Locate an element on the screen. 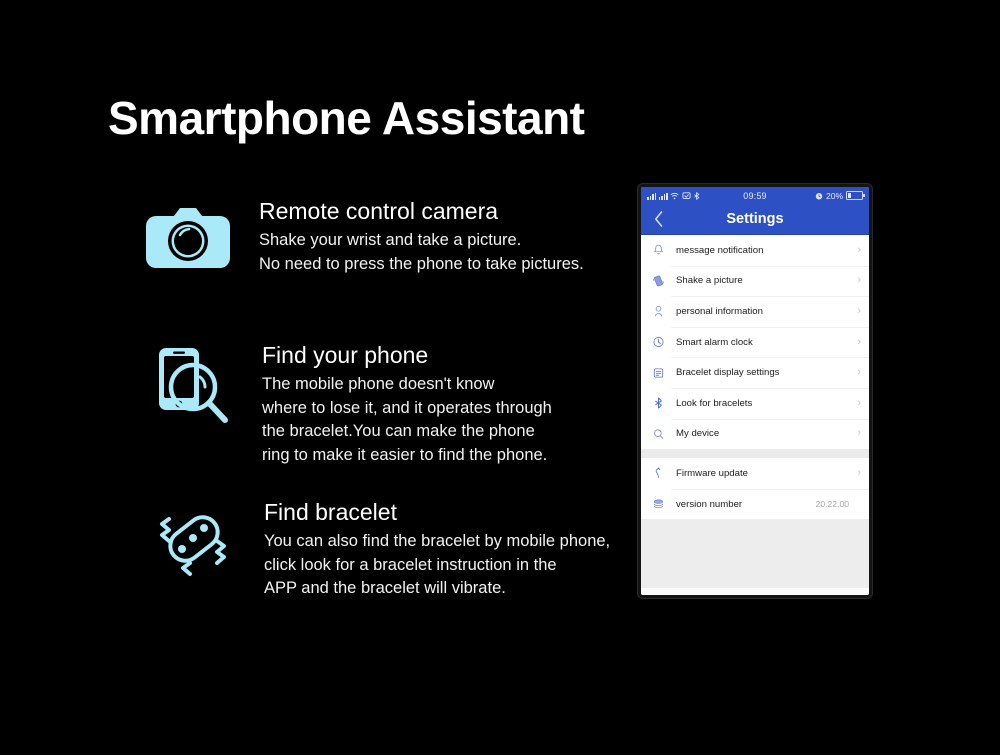 The width and height of the screenshot is (1000, 755). layers-icon is located at coordinates (658, 504).